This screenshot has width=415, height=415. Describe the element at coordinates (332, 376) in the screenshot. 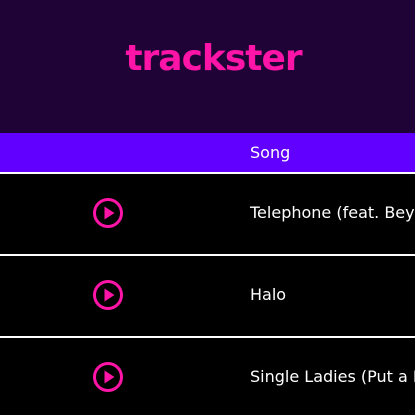

I see `song-title: Single Ladies (Put a Ring on It)` at that location.